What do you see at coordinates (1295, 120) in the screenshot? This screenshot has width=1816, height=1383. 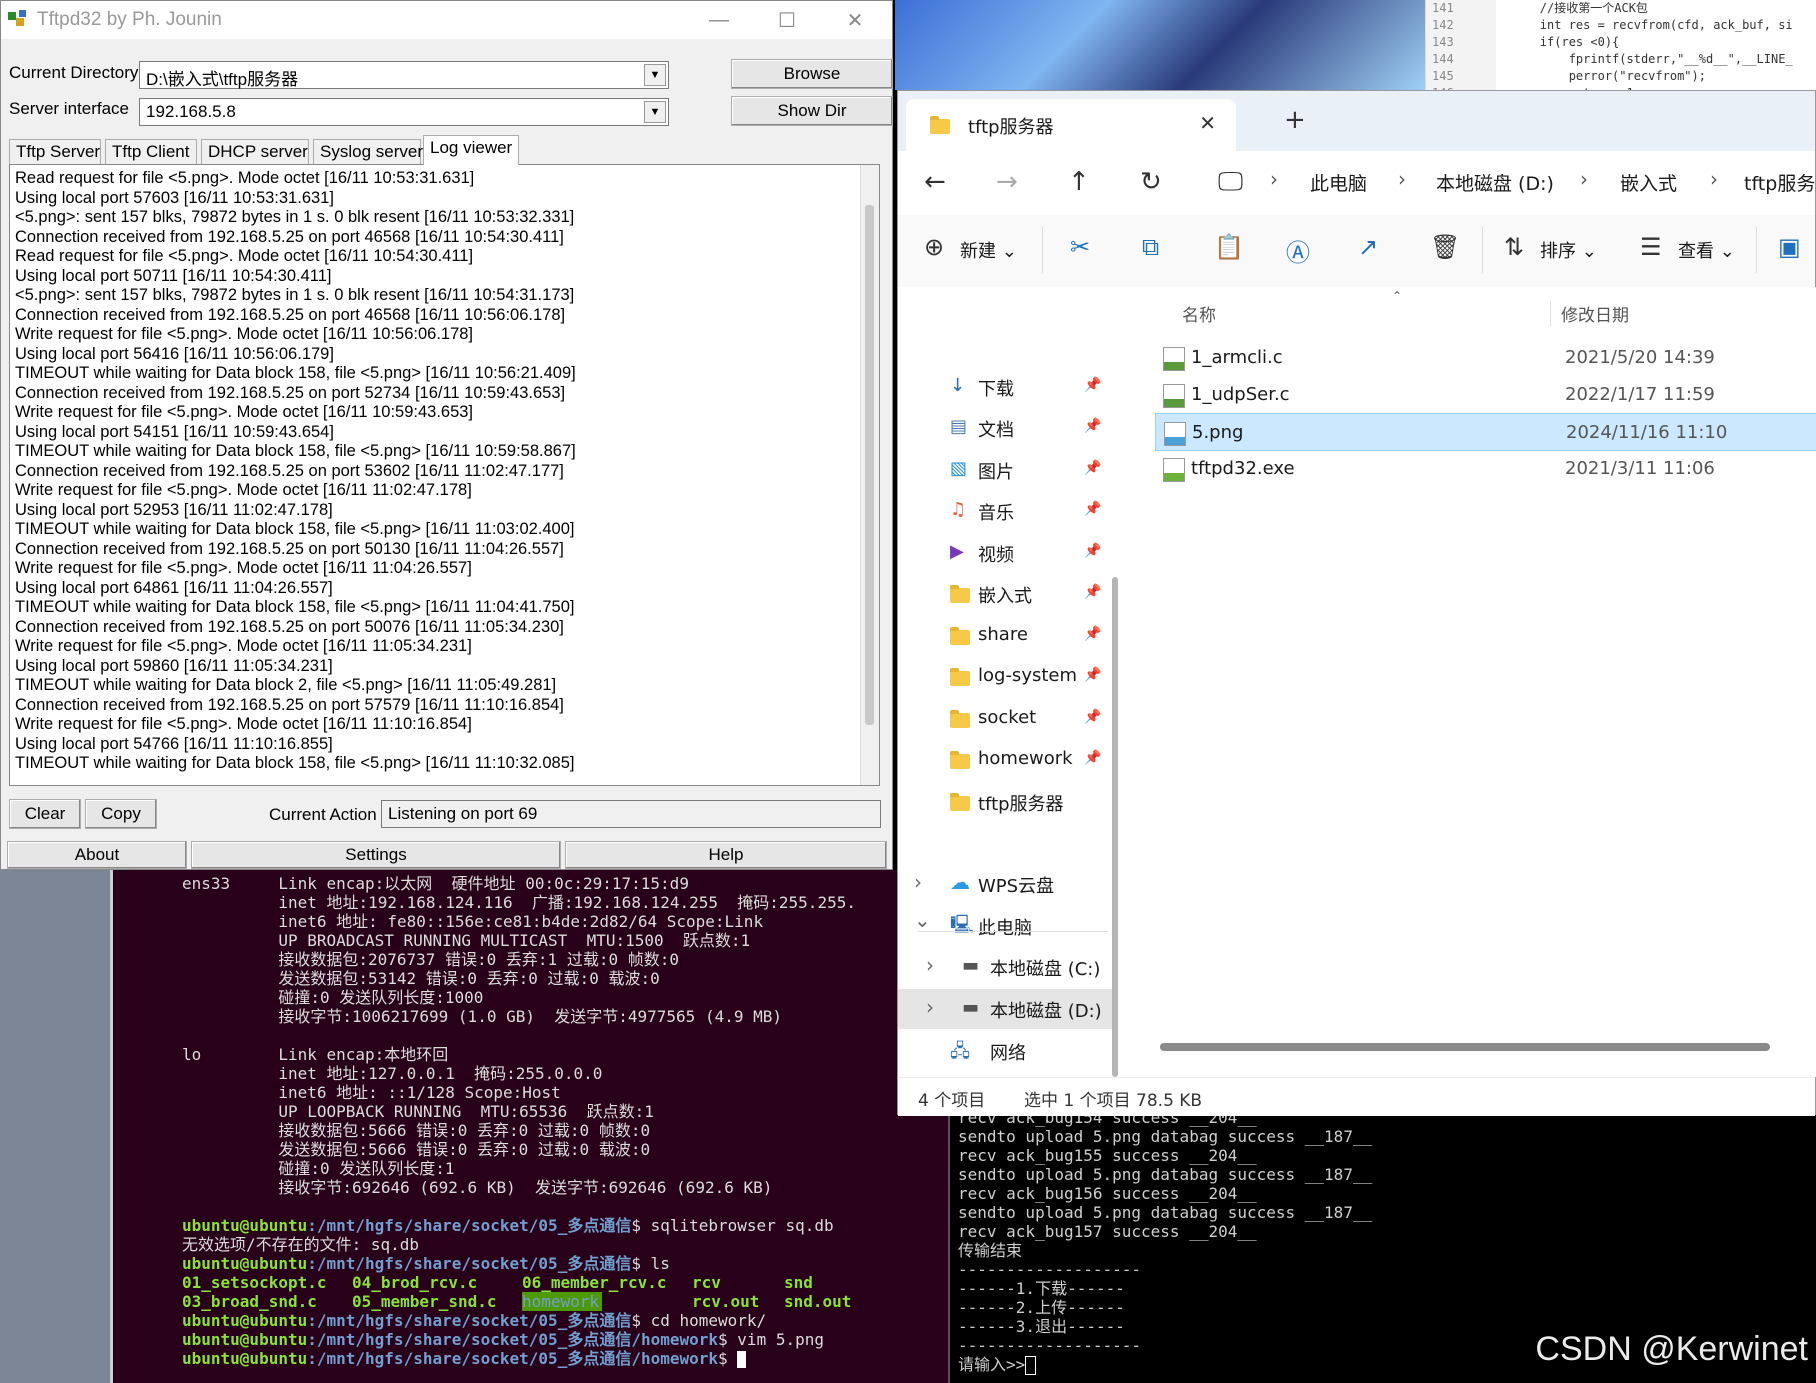 I see `new-tab-icon: +` at bounding box center [1295, 120].